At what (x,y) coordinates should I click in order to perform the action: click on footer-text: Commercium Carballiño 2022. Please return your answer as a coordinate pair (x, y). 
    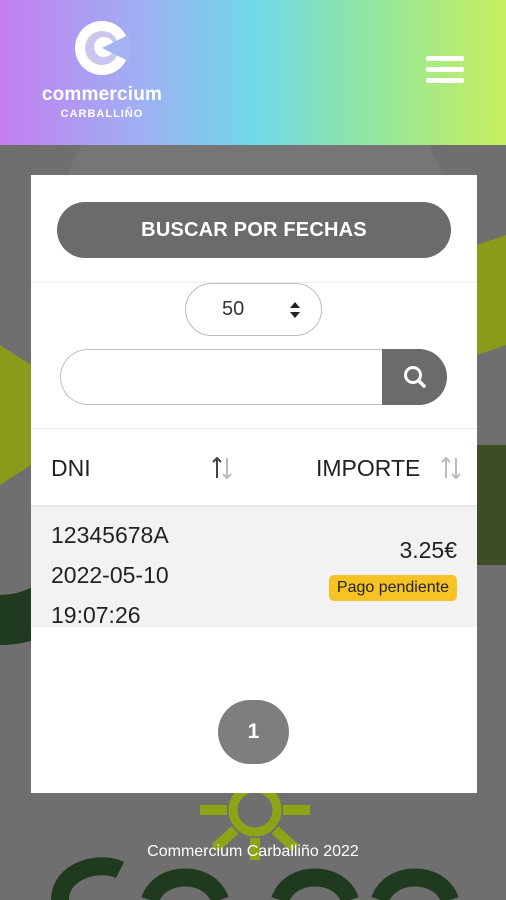
    Looking at the image, I should click on (253, 851).